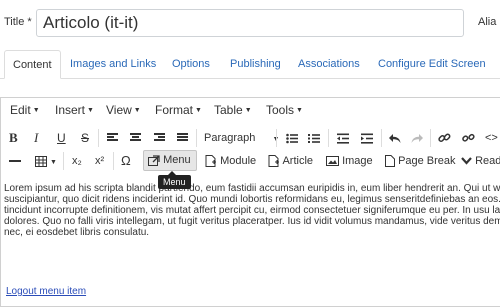 The image size is (500, 307). Describe the element at coordinates (343, 138) in the screenshot. I see `outdent-button` at that location.